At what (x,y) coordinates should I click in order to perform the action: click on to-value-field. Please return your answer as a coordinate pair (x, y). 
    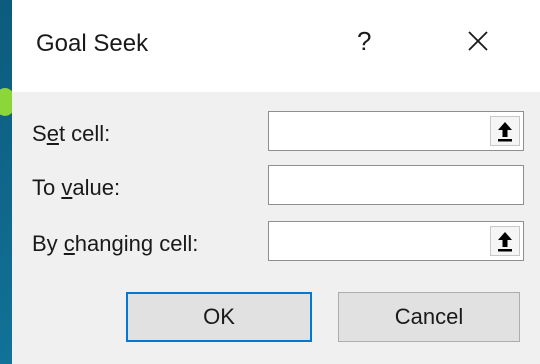
    Looking at the image, I should click on (396, 185).